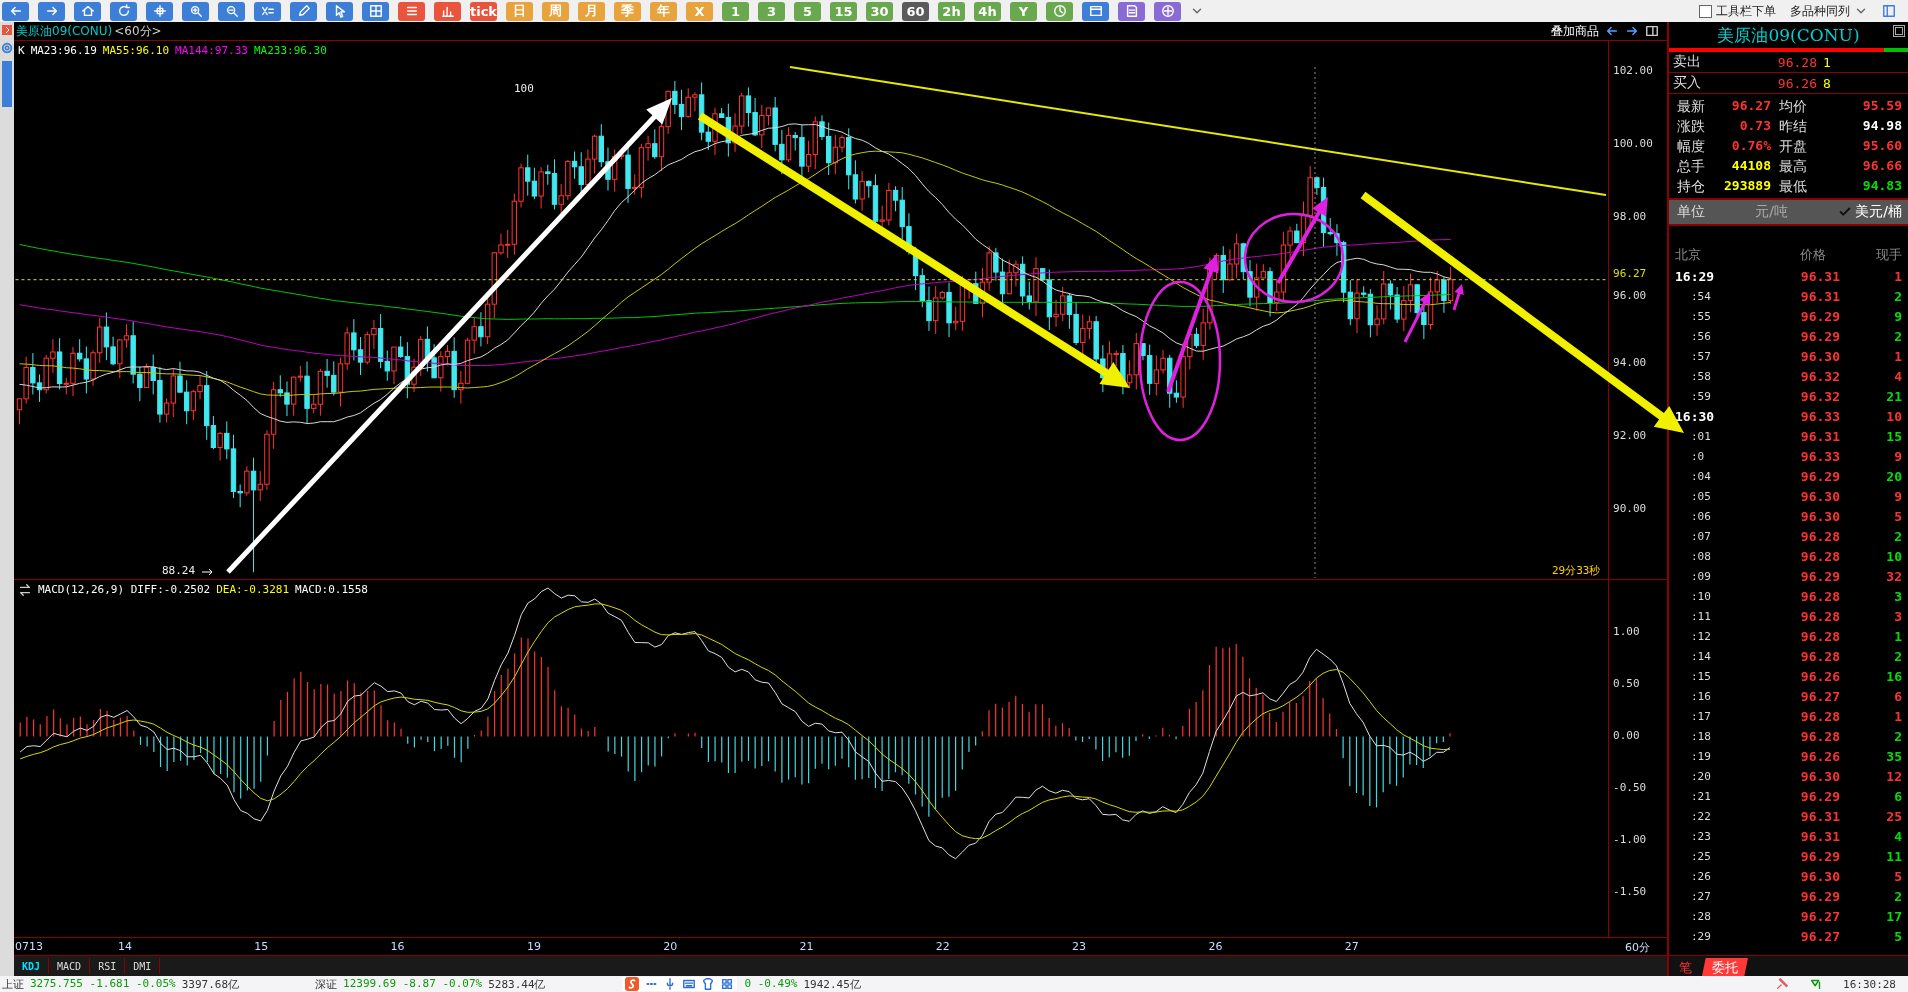 The height and width of the screenshot is (992, 1908). Describe the element at coordinates (1626, 735) in the screenshot. I see `macd-axis-label: 0.00` at that location.